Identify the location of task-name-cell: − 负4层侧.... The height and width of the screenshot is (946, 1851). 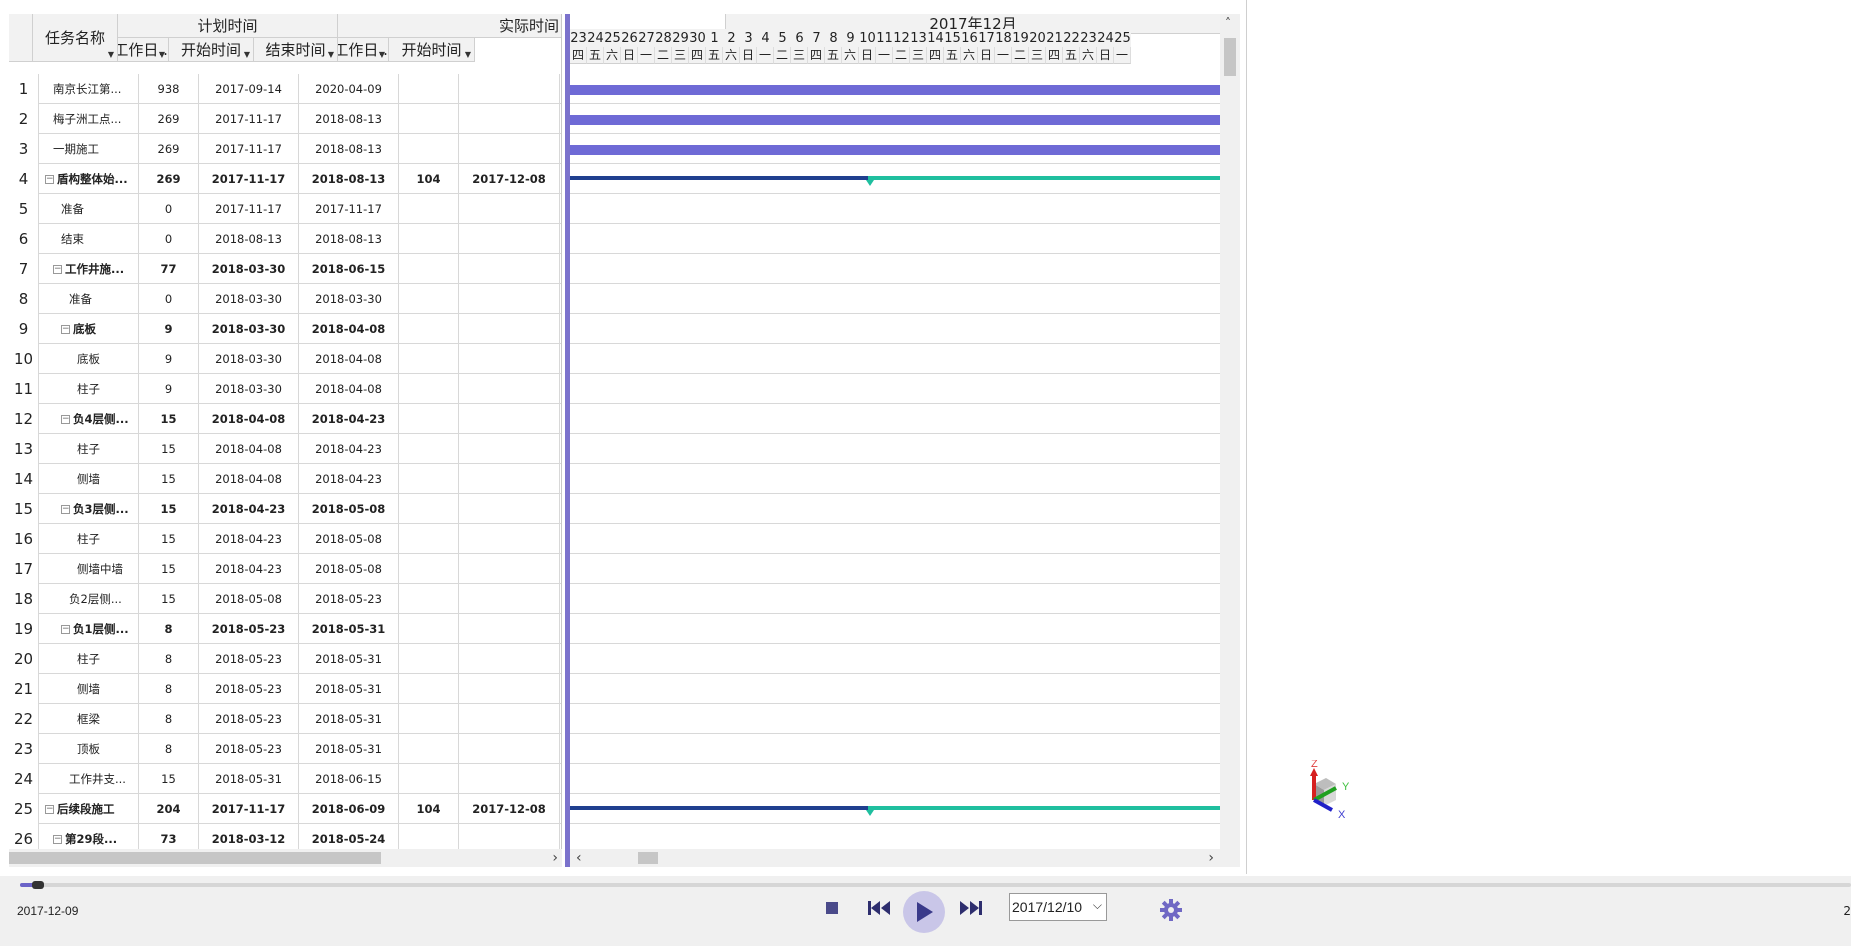
(89, 419).